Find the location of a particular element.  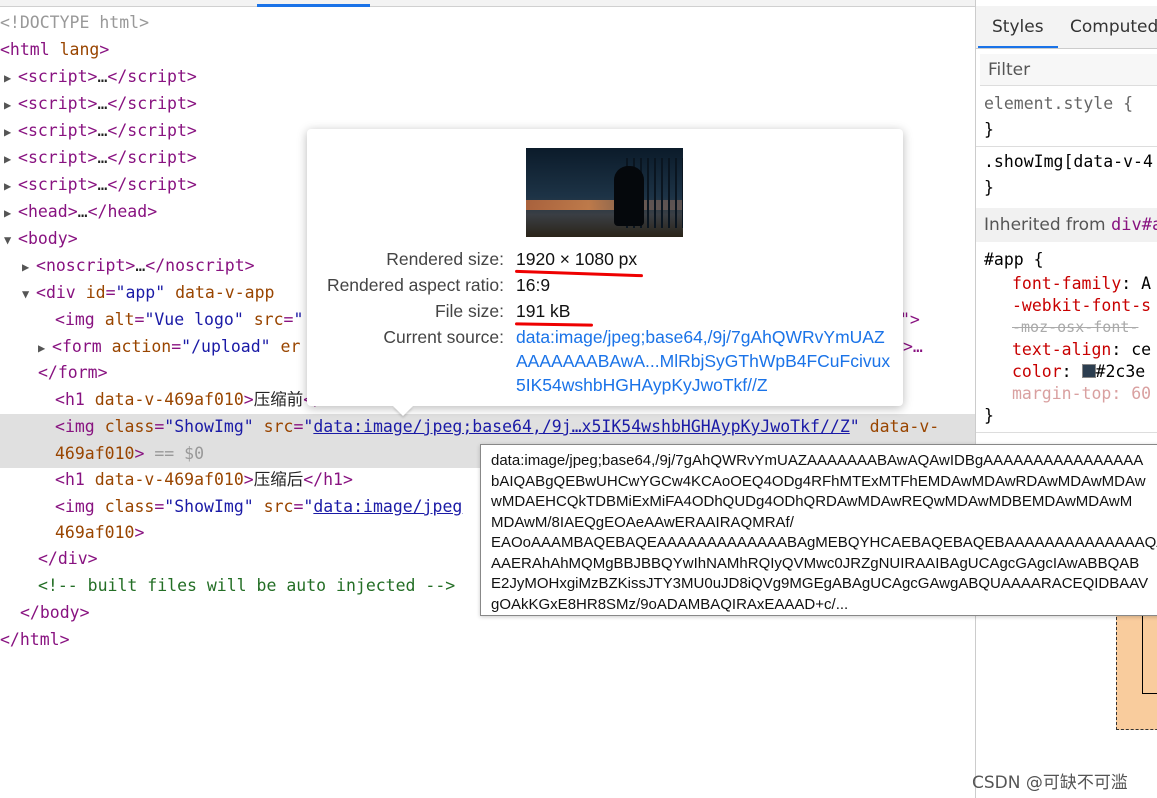

tab-computed: Computed is located at coordinates (1106, 27).